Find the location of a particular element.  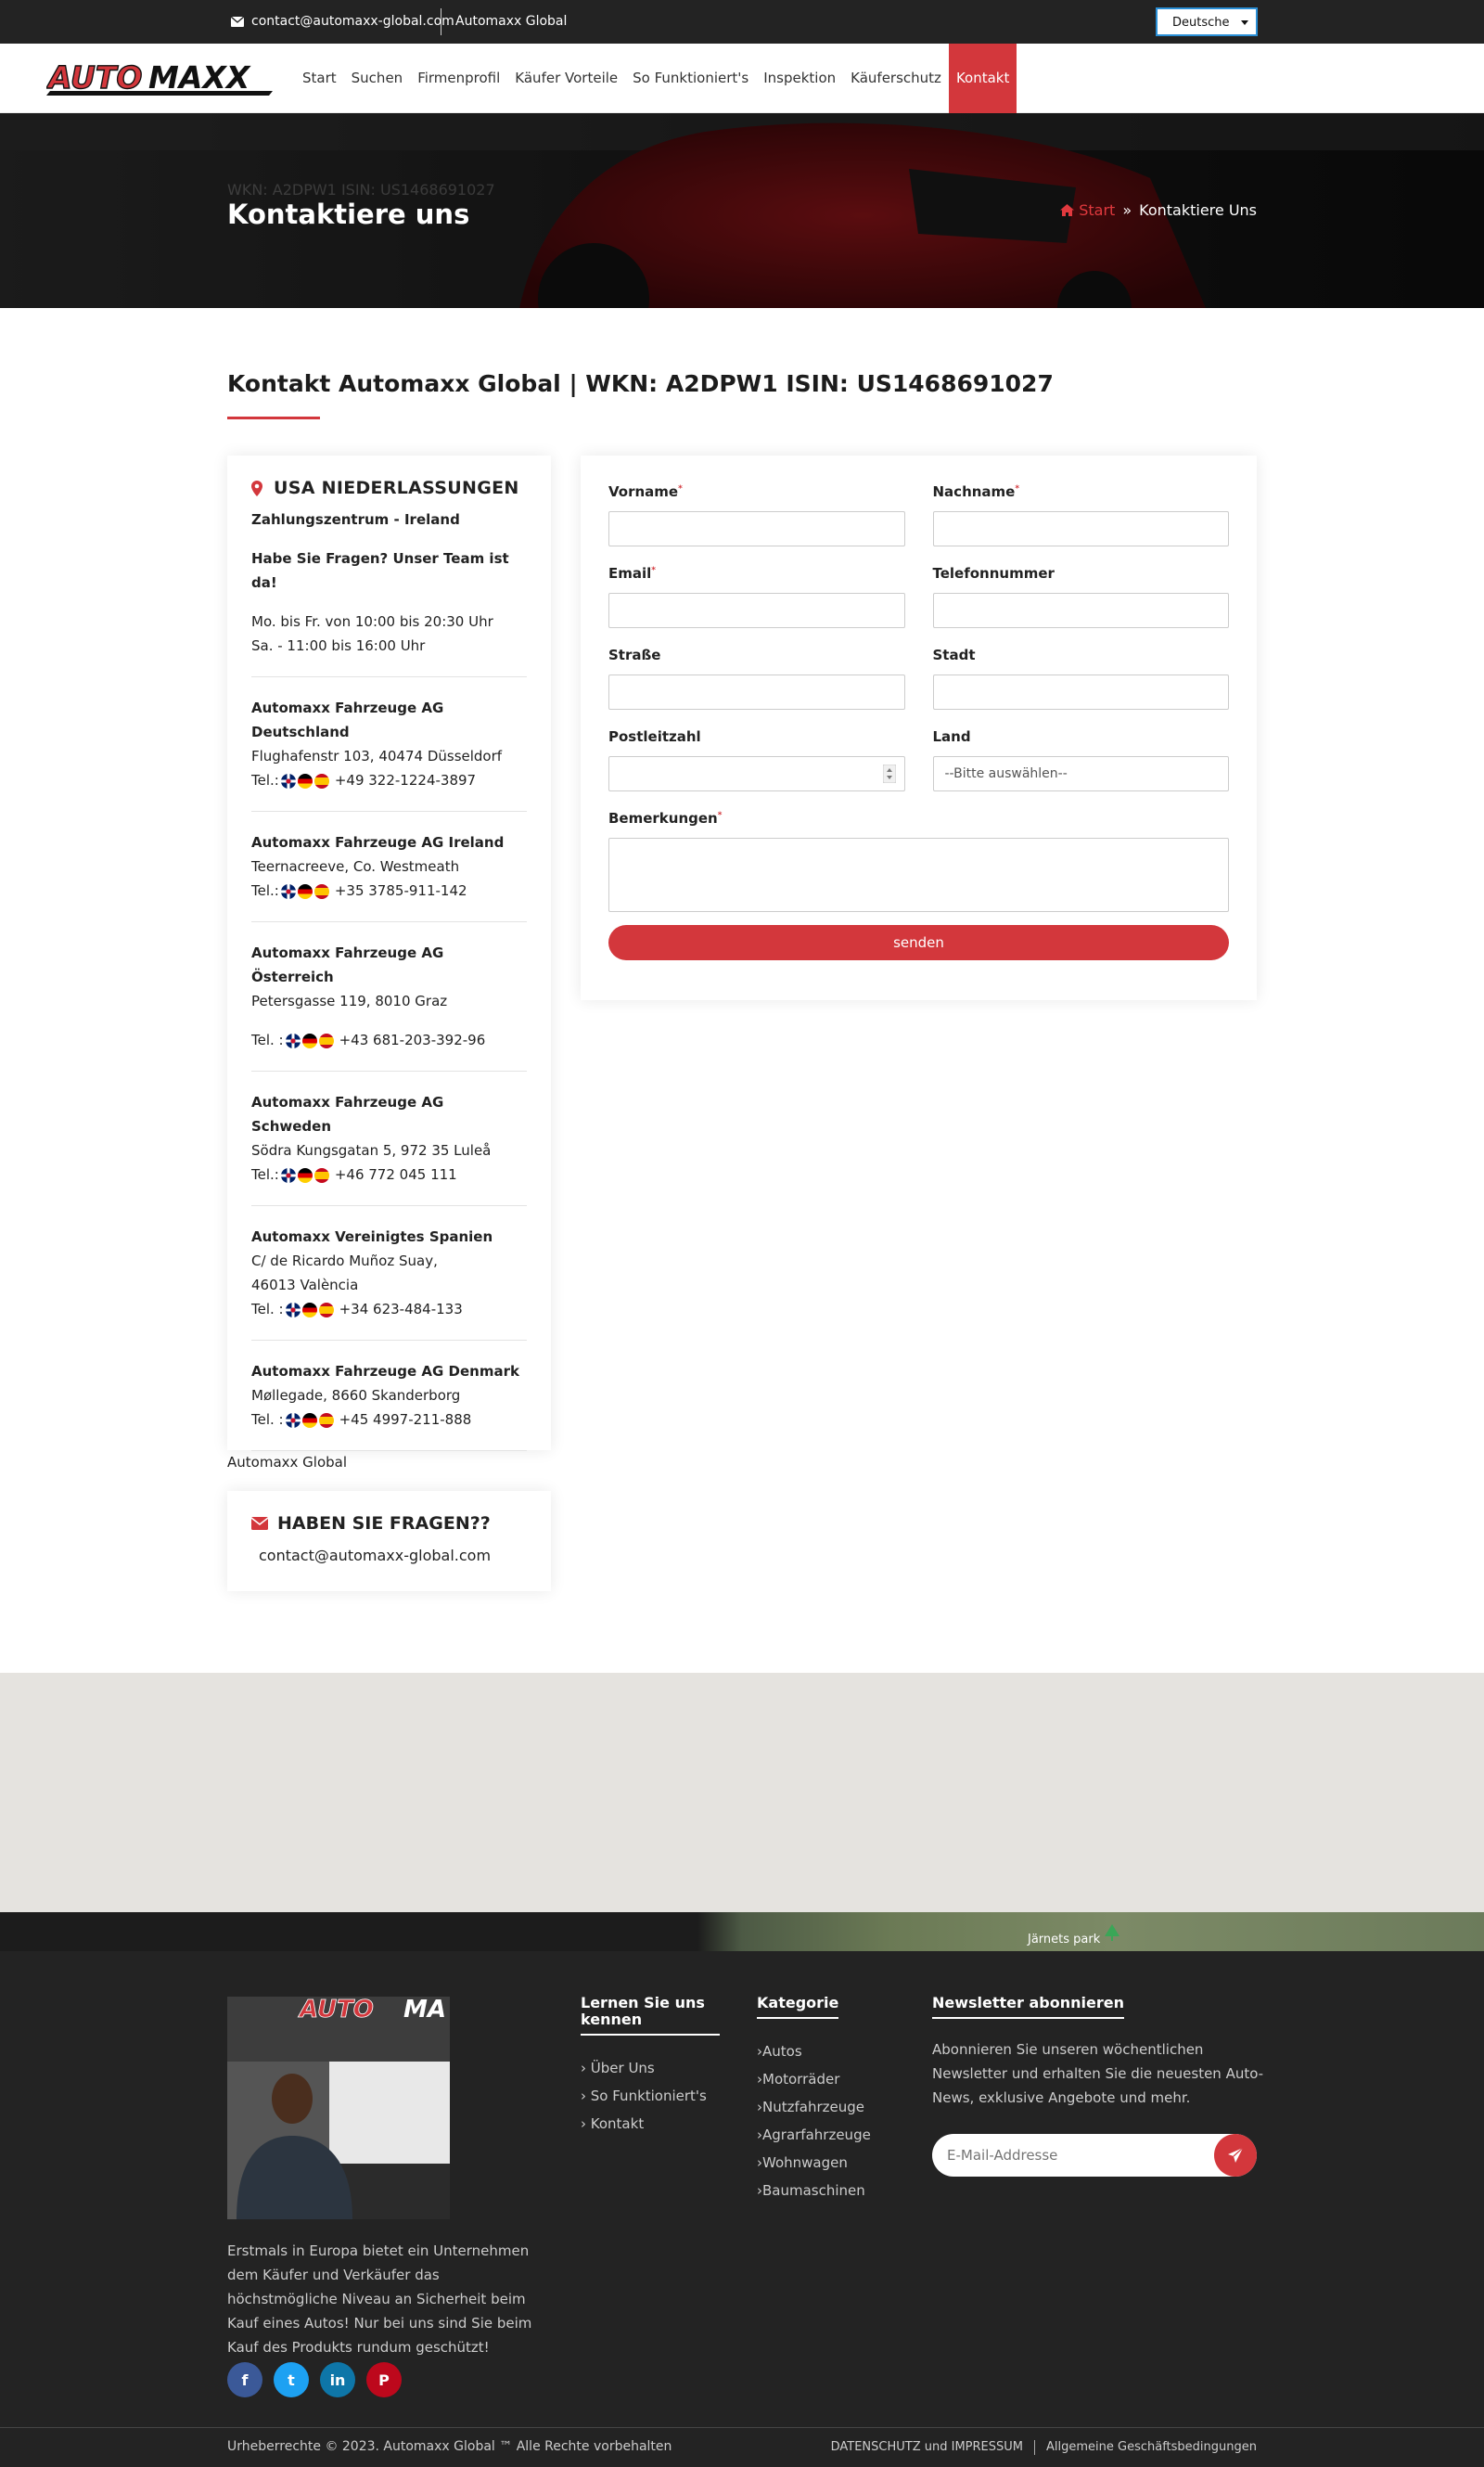

office-tel: Tel. : +34 623-484-133 is located at coordinates (389, 1309).